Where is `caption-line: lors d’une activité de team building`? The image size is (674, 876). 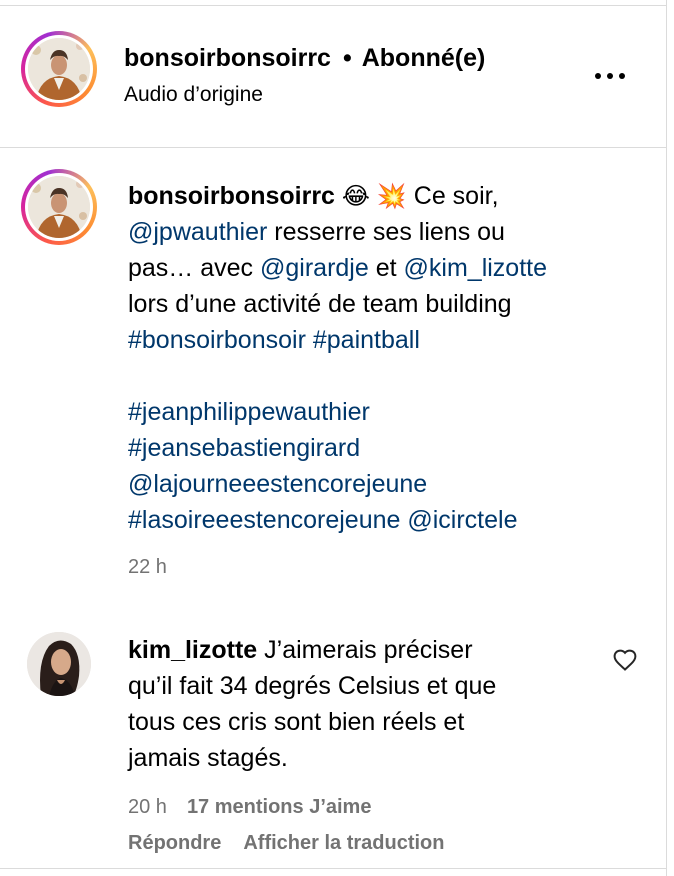
caption-line: lors d’une activité de team building is located at coordinates (378, 304).